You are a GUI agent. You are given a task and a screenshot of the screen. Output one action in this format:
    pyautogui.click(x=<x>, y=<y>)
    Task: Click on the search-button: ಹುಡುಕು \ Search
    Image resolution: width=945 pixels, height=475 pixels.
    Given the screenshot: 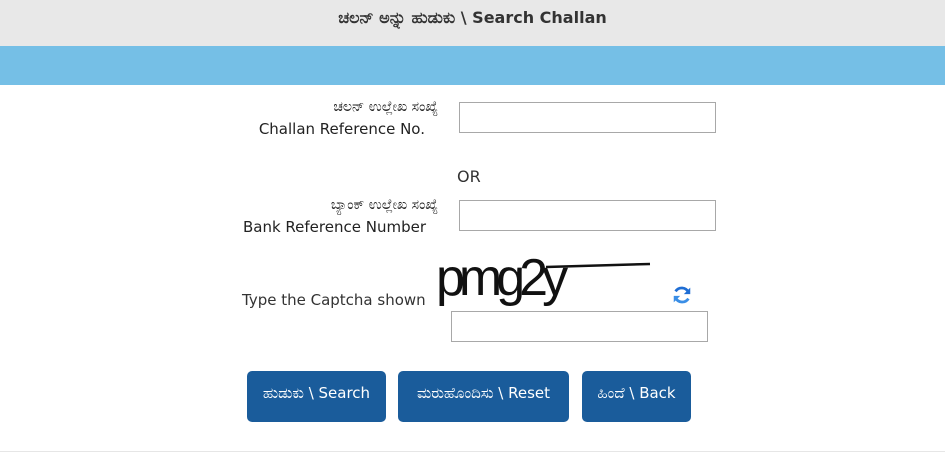 What is the action you would take?
    pyautogui.click(x=316, y=396)
    